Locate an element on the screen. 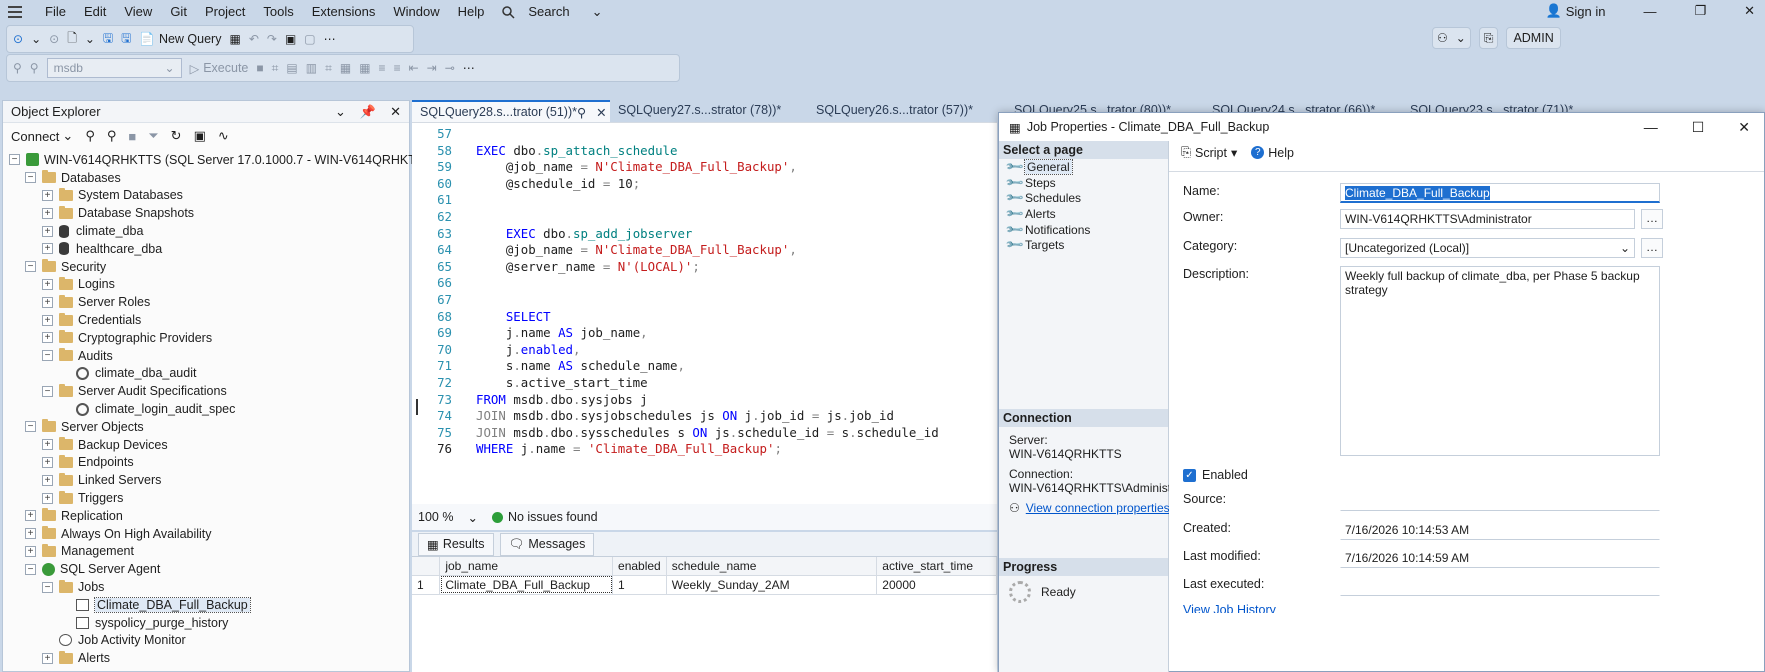  results-to-grid-icon: ▦ is located at coordinates (345, 68).